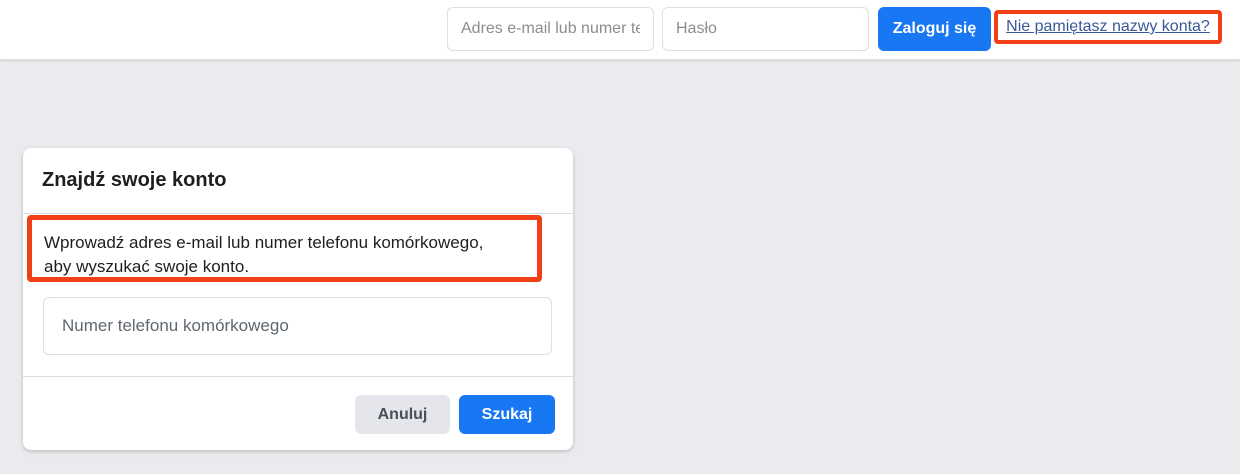 The height and width of the screenshot is (474, 1240). I want to click on instructions-line-2: aby wyszukać swoje konto., so click(147, 266).